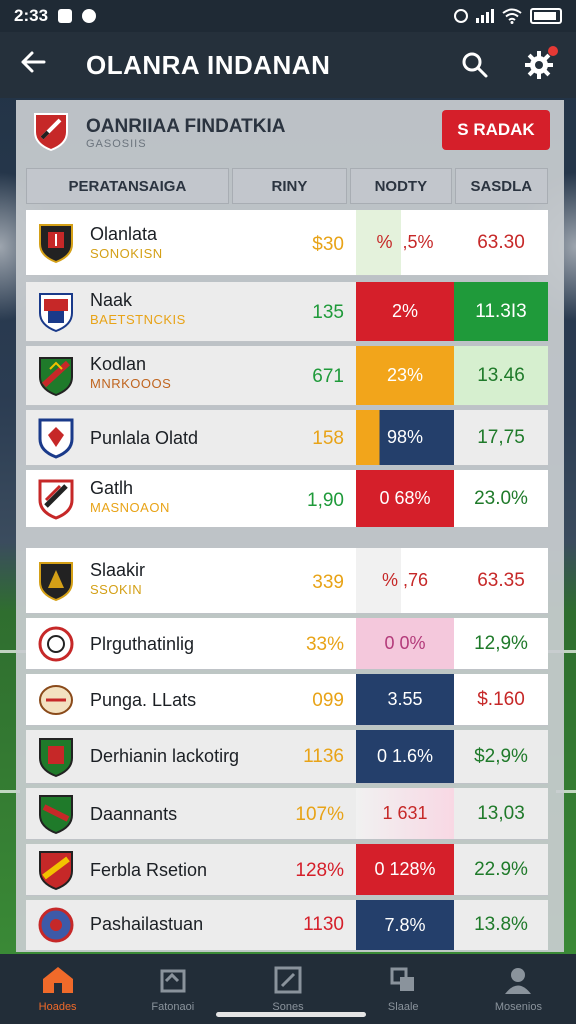 The image size is (576, 1024). I want to click on rating-value: 135, so click(328, 312).